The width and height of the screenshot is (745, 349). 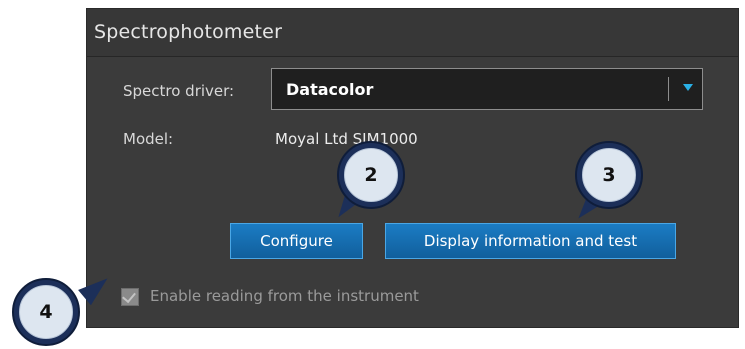 What do you see at coordinates (330, 89) in the screenshot?
I see `spectro-driver-value: Datacolor` at bounding box center [330, 89].